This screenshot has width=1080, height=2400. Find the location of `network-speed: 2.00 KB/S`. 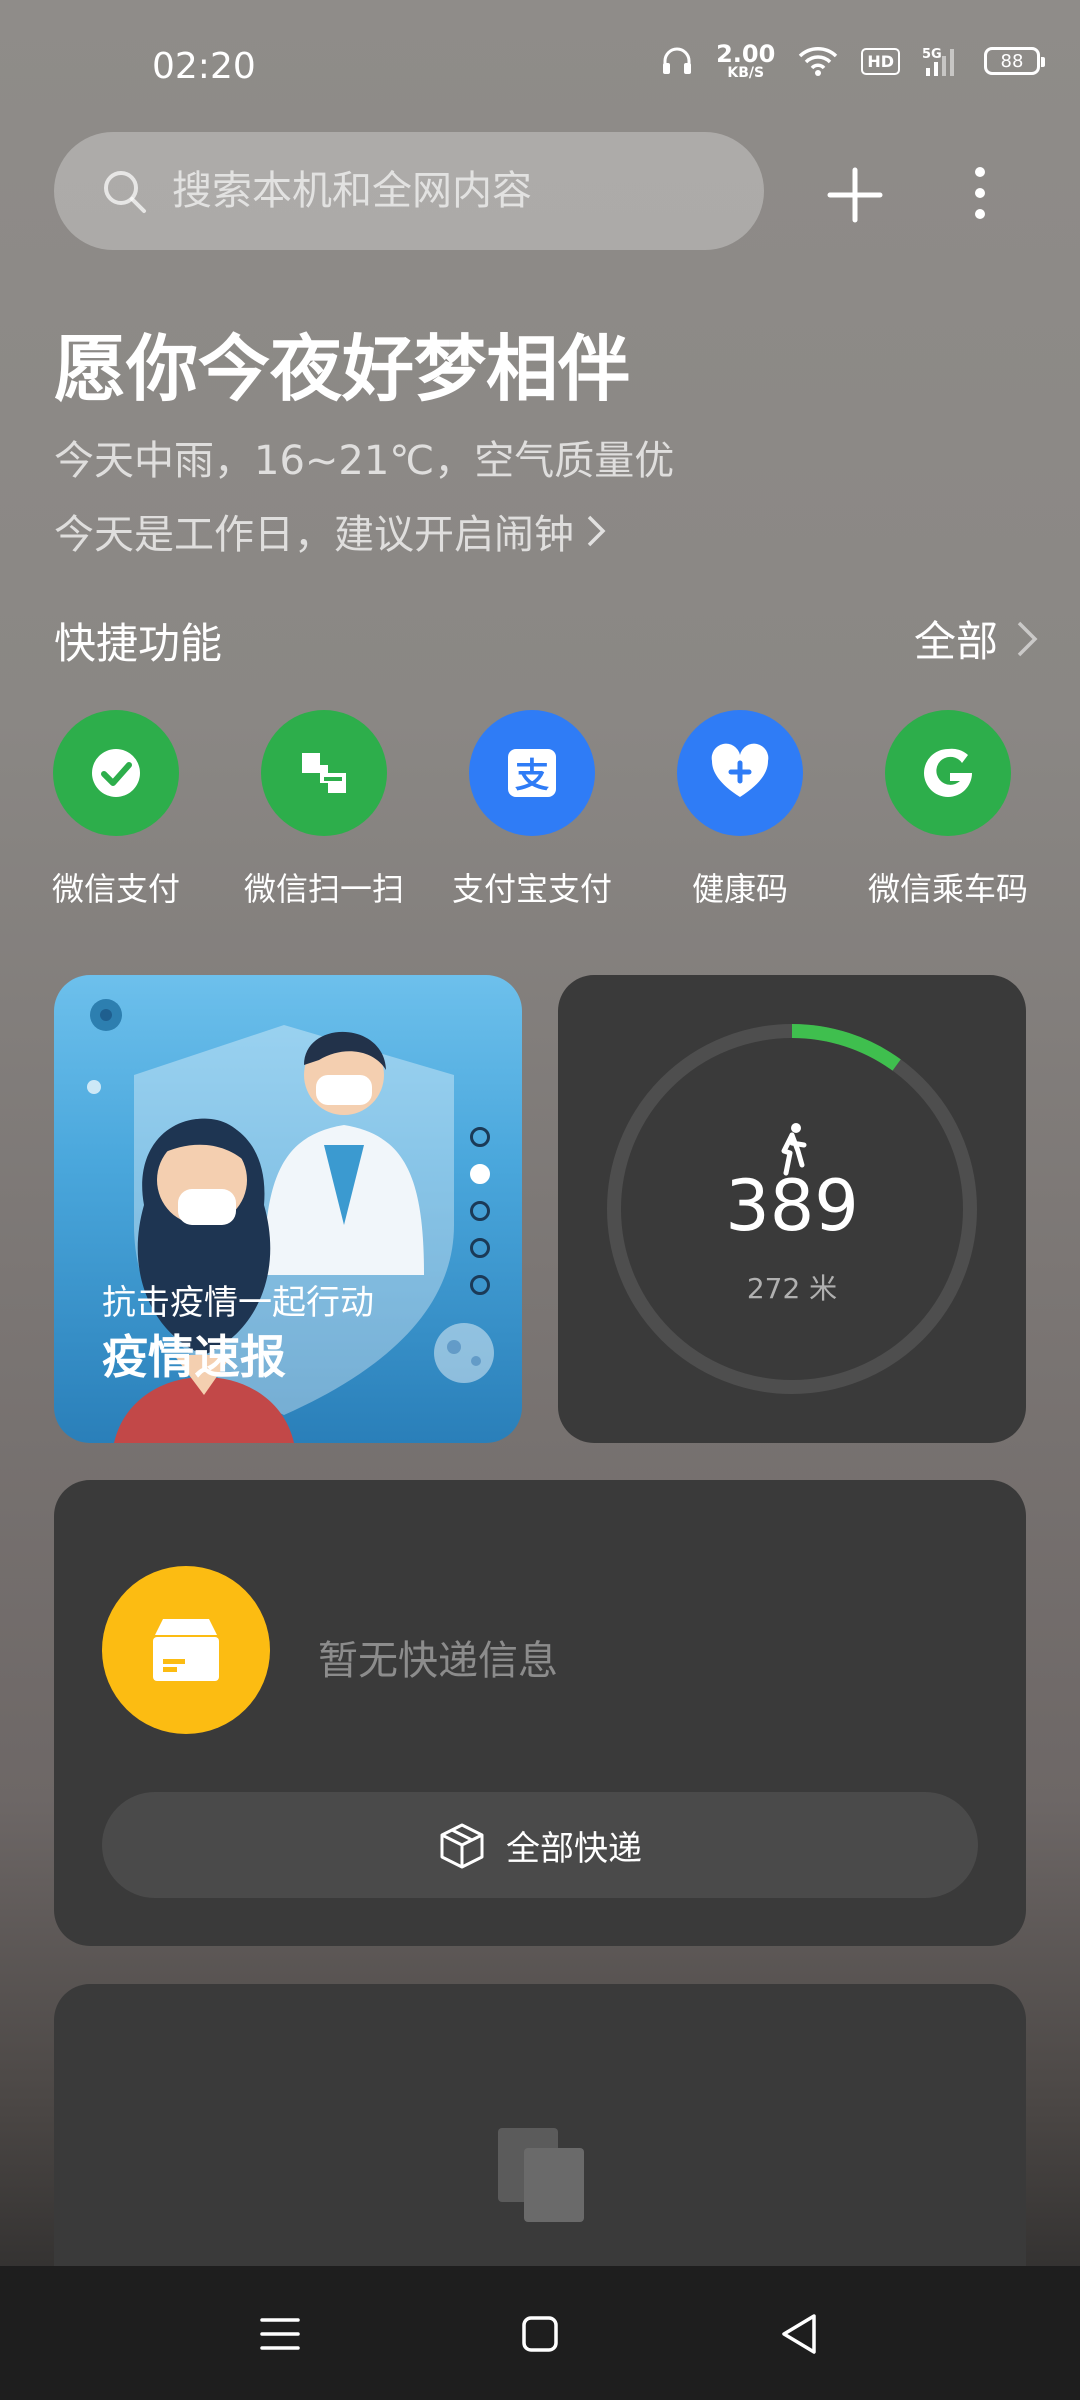

network-speed: 2.00 KB/S is located at coordinates (746, 60).